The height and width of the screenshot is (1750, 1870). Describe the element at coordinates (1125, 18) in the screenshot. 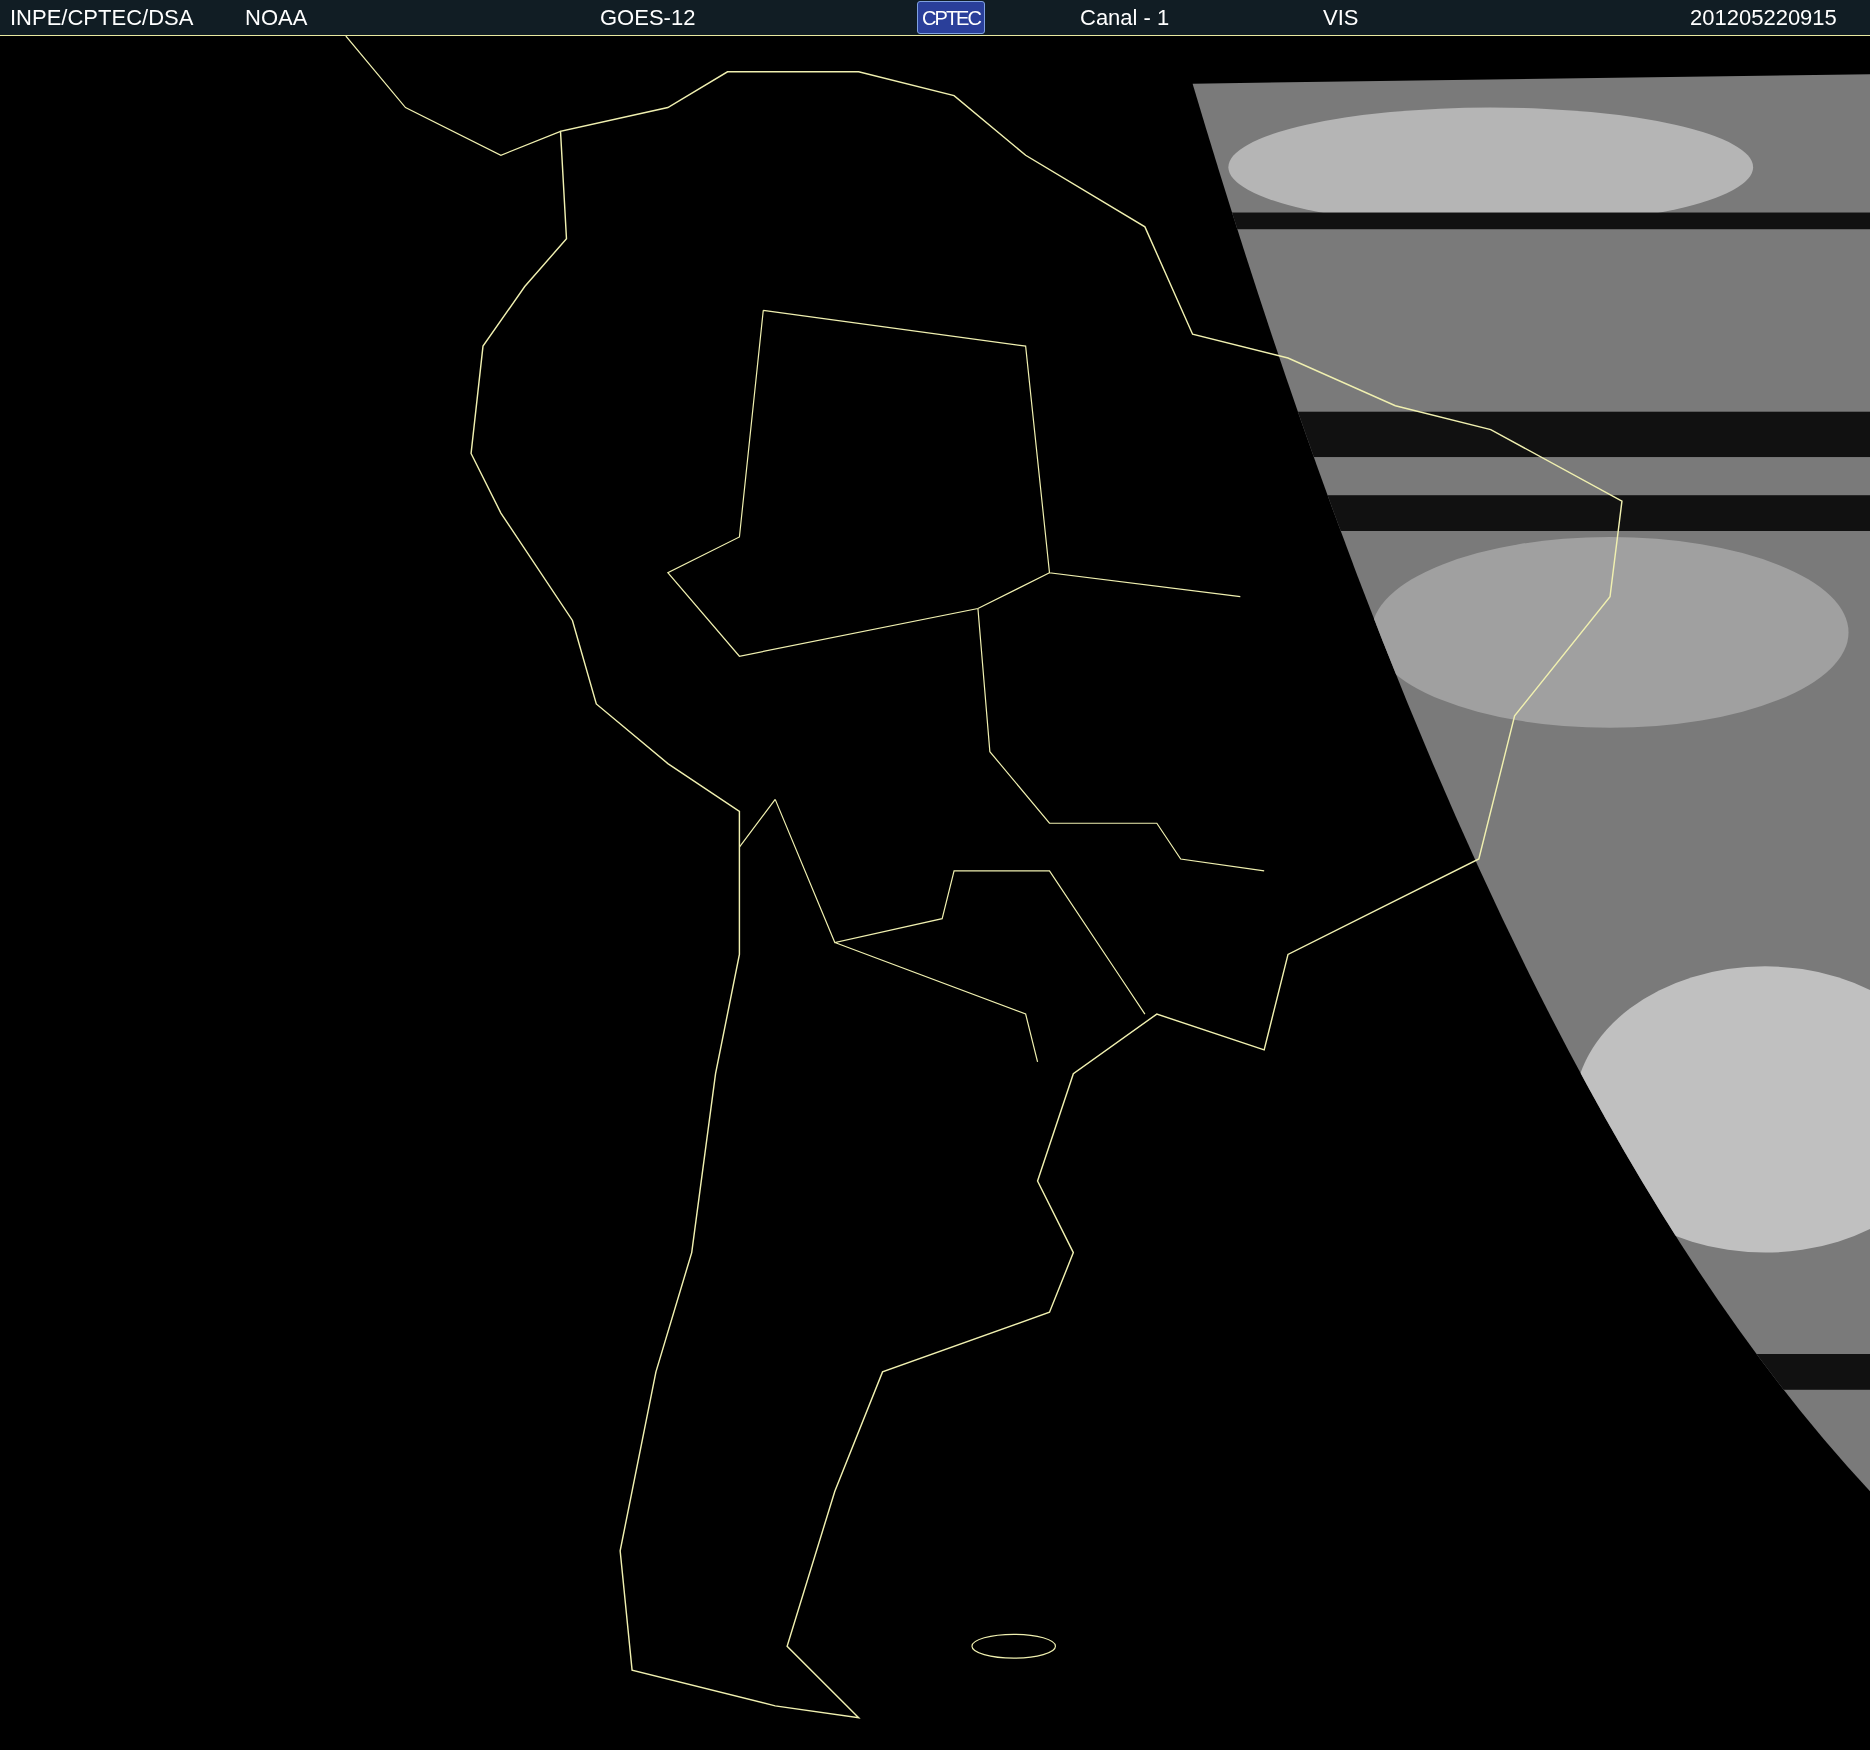

I see `header-label: Canal - 1` at that location.